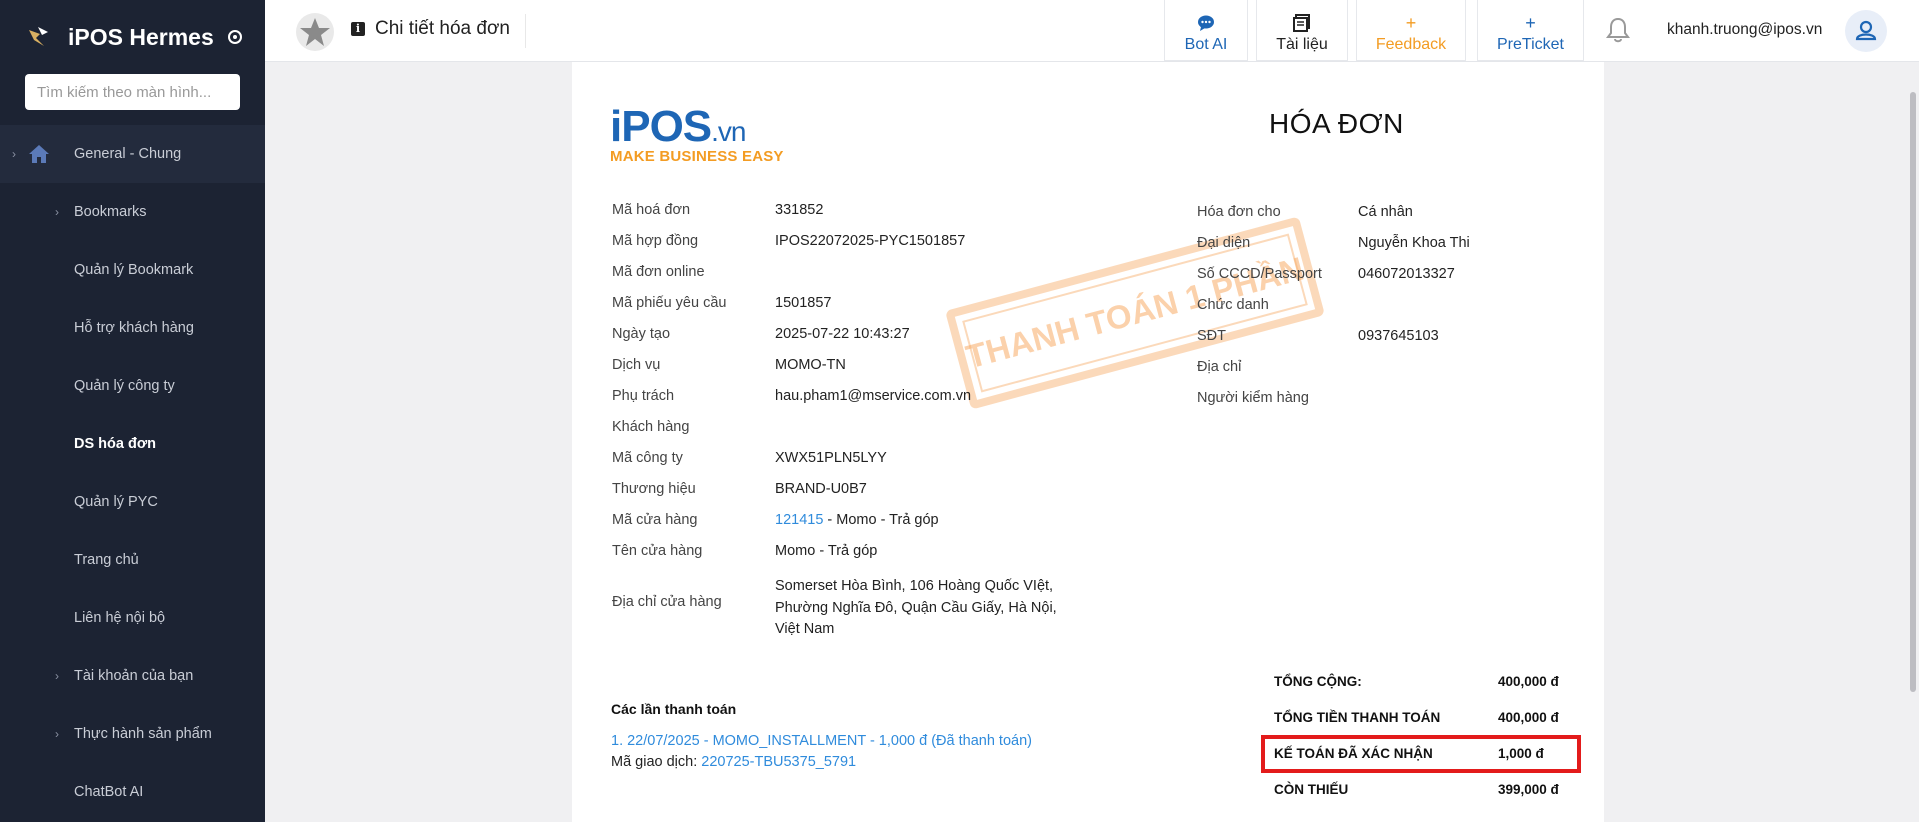 The width and height of the screenshot is (1919, 822). Describe the element at coordinates (1424, 681) in the screenshot. I see `total-row: TỔNG CỘNG: 400,000 đ` at that location.